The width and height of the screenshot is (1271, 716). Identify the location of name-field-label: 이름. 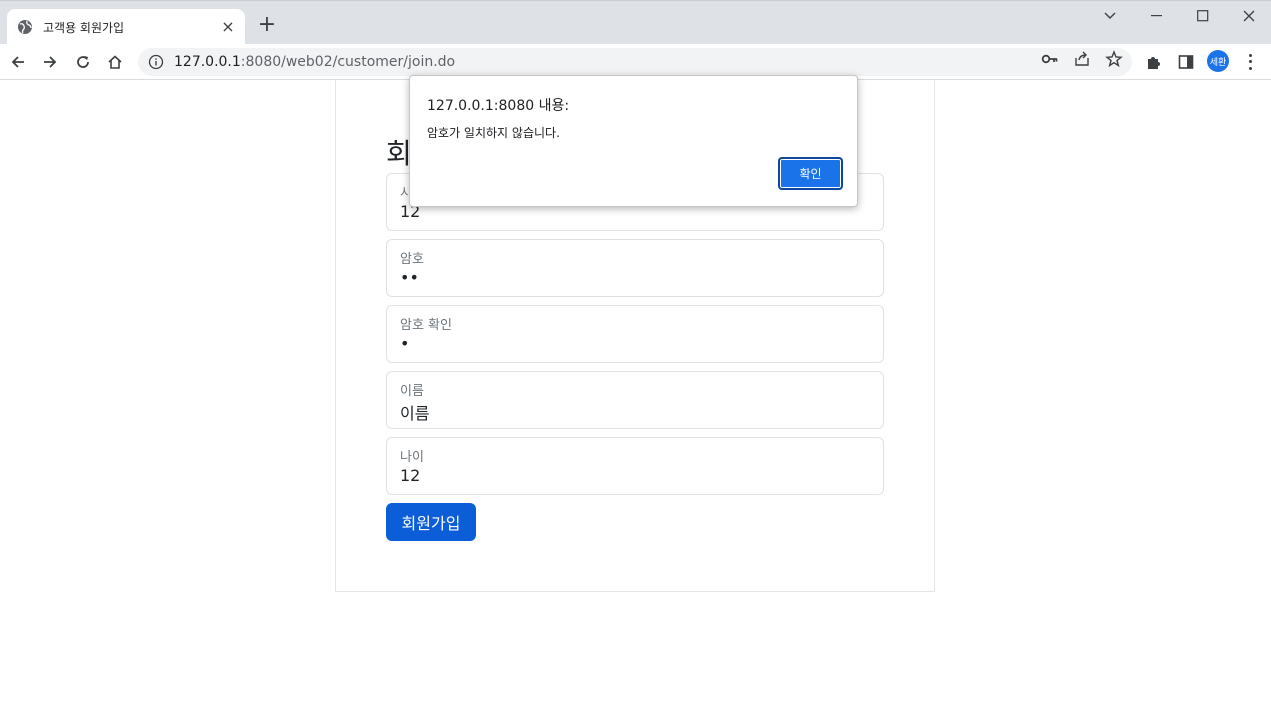
(412, 391).